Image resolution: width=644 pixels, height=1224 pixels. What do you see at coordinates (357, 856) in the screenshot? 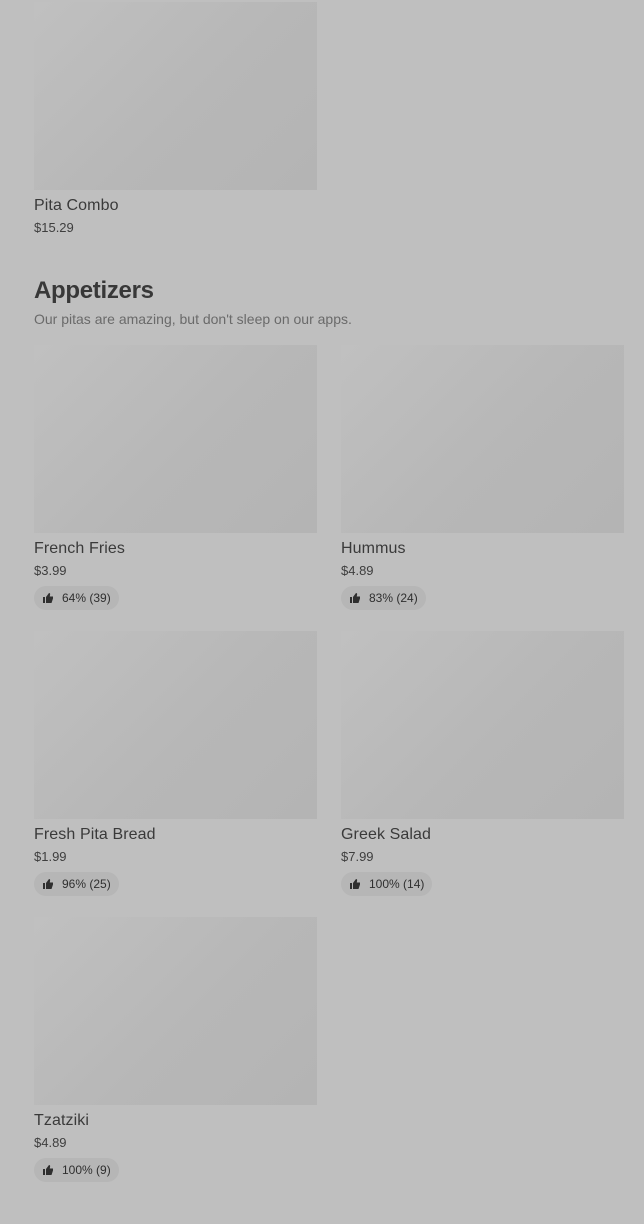
I see `menu-item-price: $7.99` at bounding box center [357, 856].